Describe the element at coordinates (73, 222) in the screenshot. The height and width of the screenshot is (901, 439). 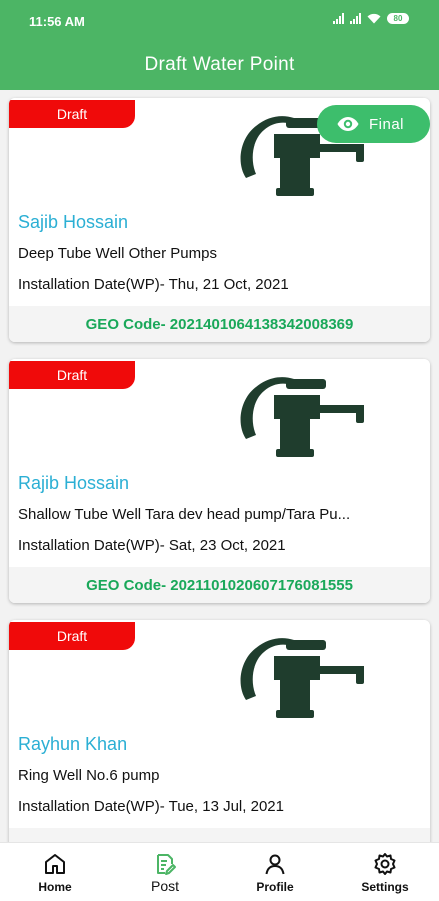
I see `owner-name: Sajib Hossain` at that location.